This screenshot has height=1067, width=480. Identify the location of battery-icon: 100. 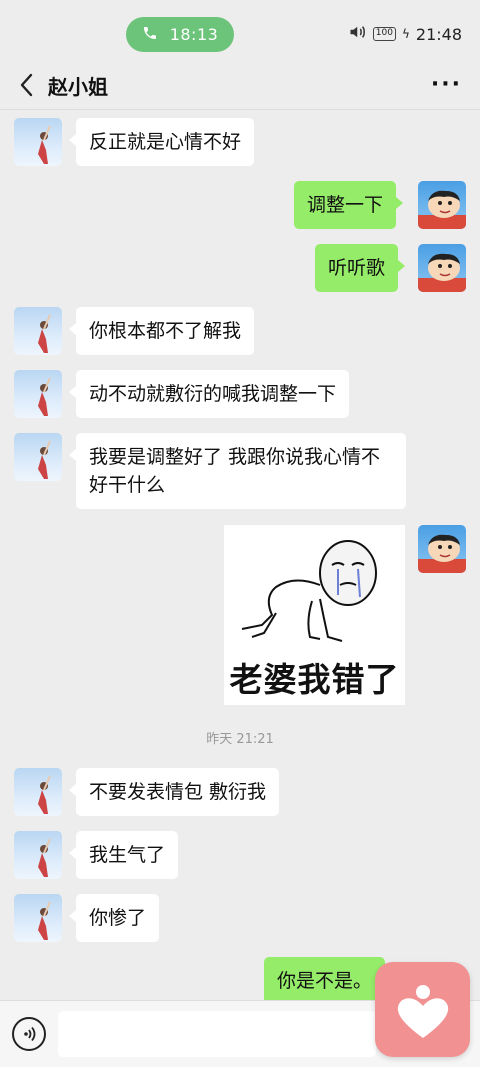
(384, 34).